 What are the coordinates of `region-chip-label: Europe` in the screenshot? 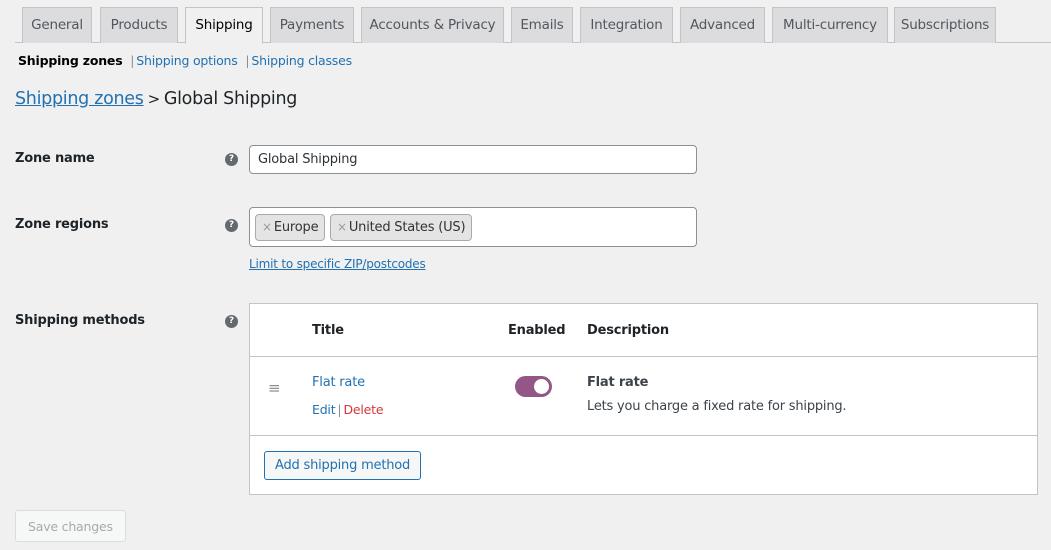 It's located at (296, 227).